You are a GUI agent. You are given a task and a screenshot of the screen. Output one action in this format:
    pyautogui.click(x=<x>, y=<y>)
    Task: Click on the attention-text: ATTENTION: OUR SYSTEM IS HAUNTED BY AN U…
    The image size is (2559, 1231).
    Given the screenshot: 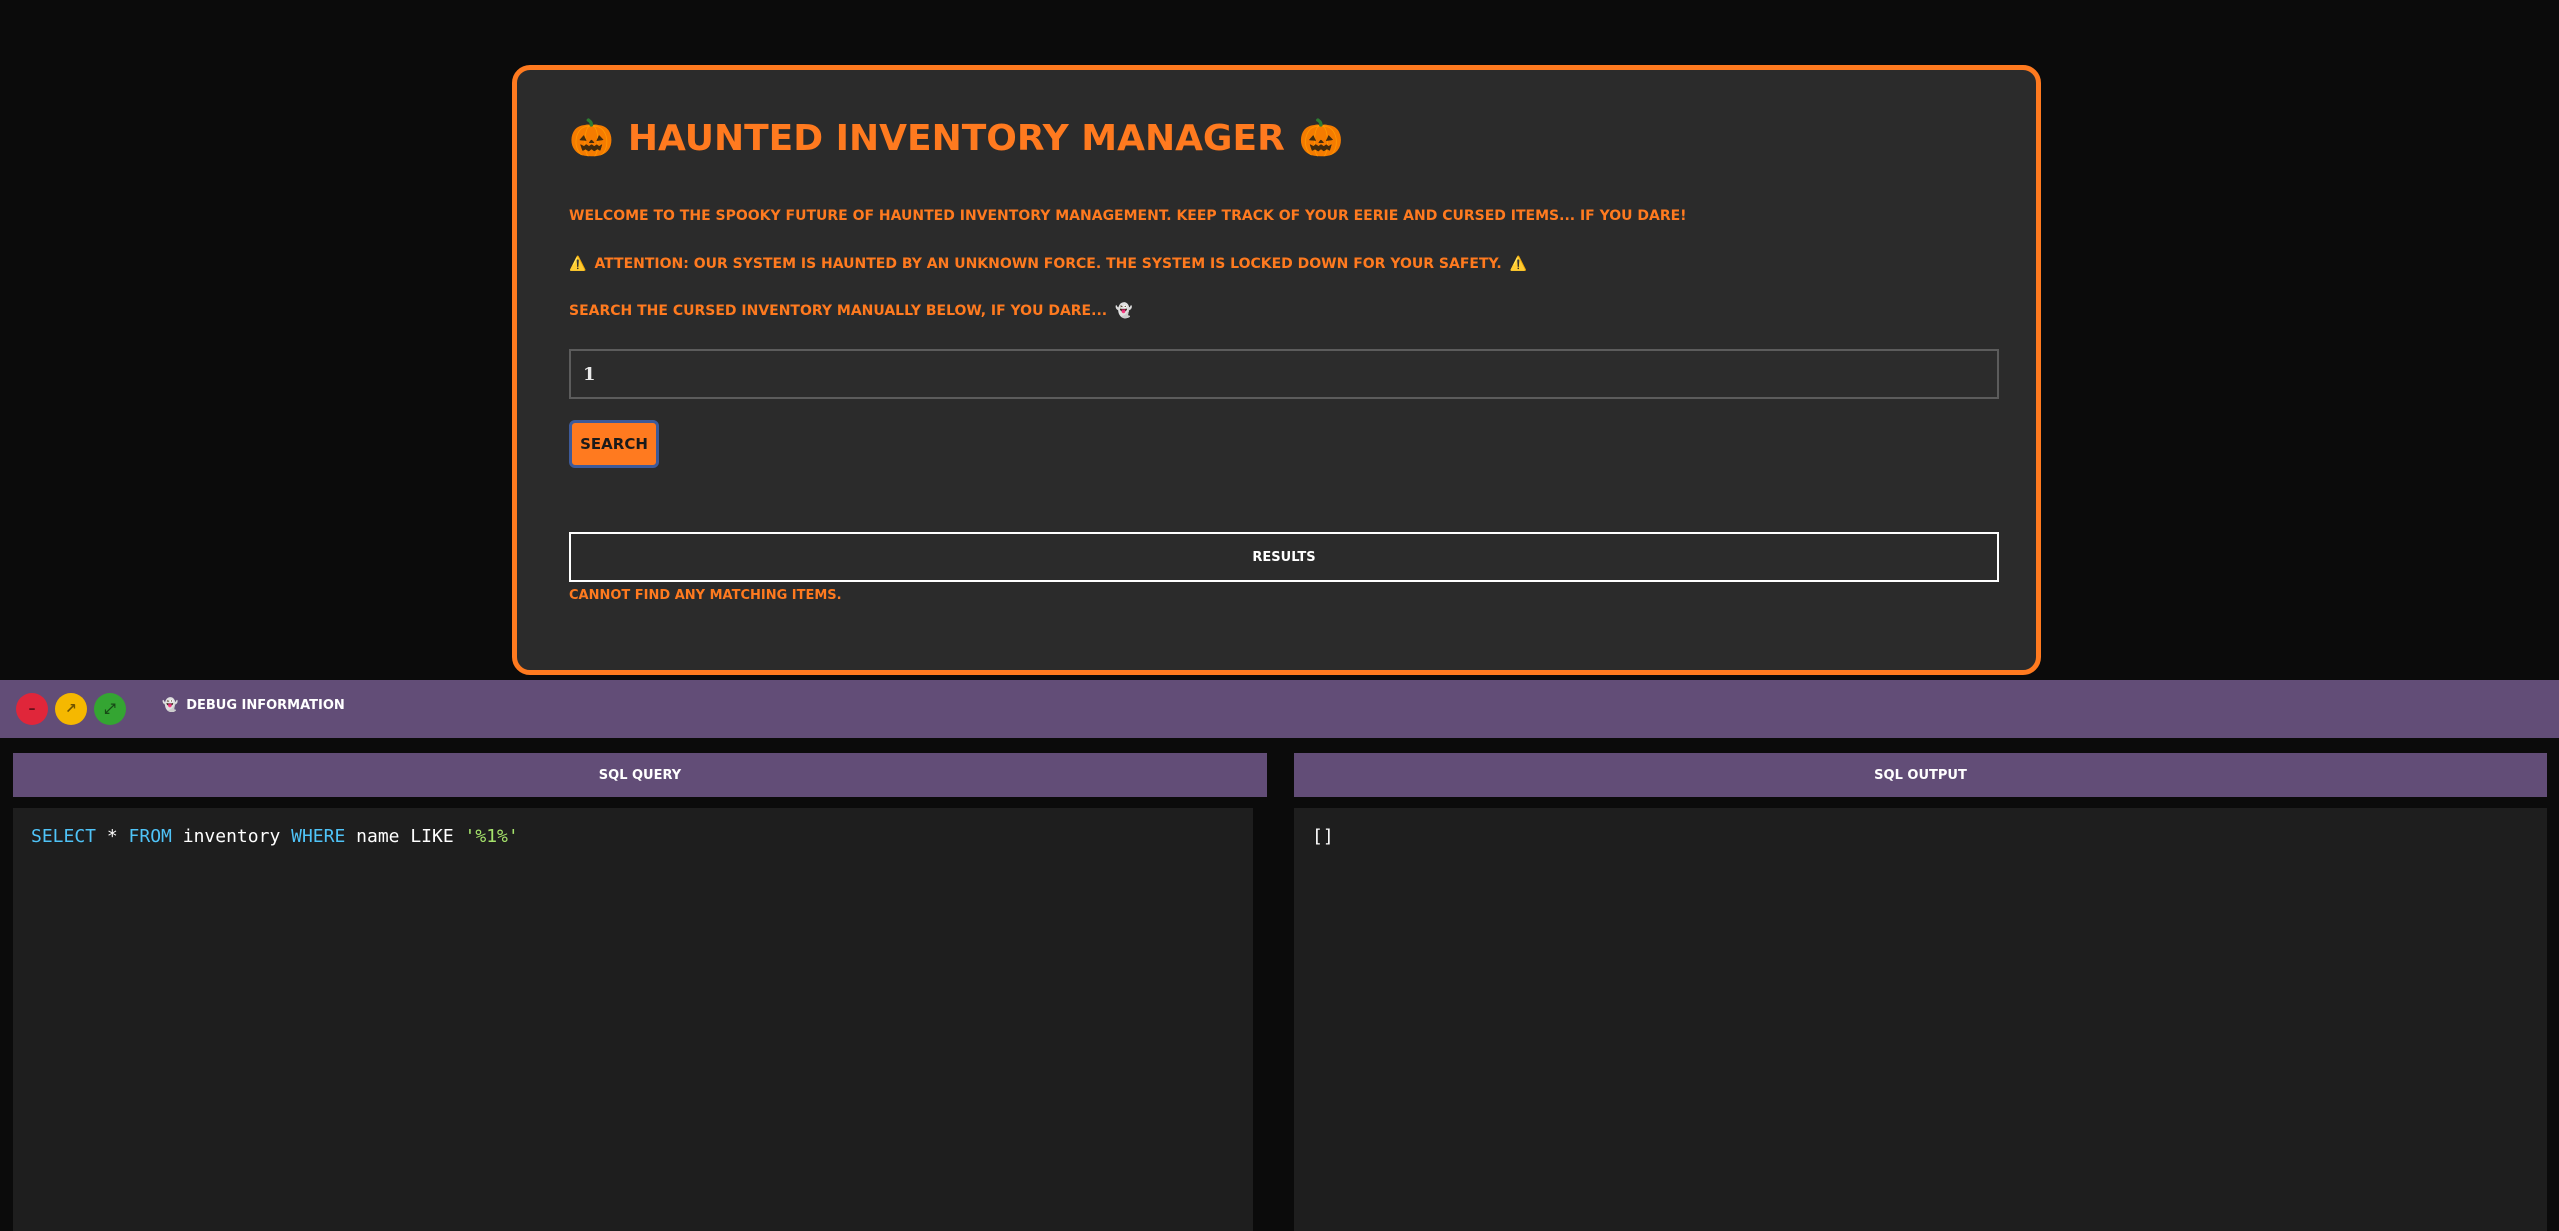 What is the action you would take?
    pyautogui.click(x=1048, y=264)
    